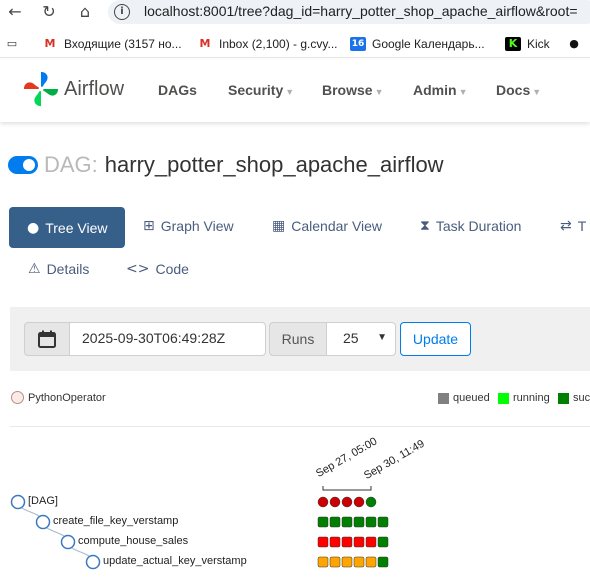 This screenshot has width=590, height=587. What do you see at coordinates (58, 269) in the screenshot?
I see `tab-details: ⚠ Details` at bounding box center [58, 269].